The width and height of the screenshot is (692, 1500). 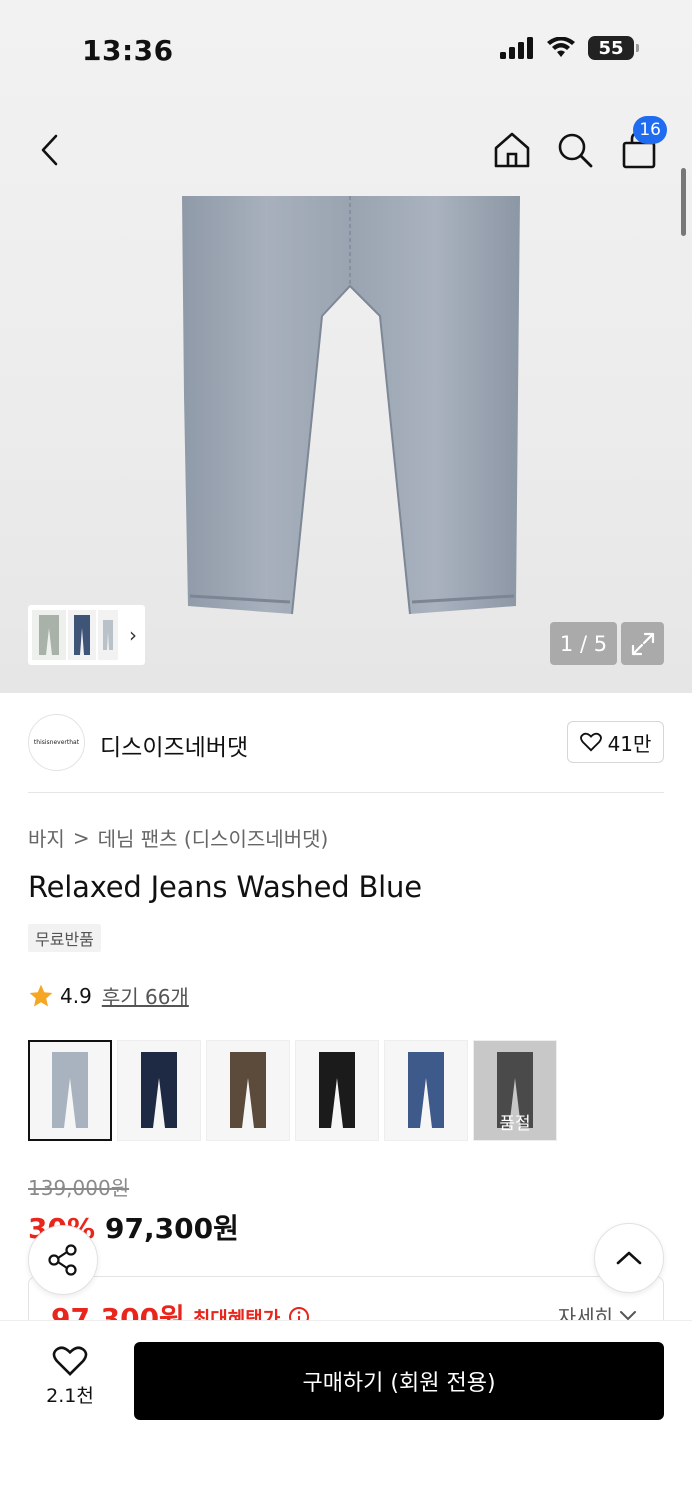 I want to click on product-image-jeans, so click(x=351, y=407).